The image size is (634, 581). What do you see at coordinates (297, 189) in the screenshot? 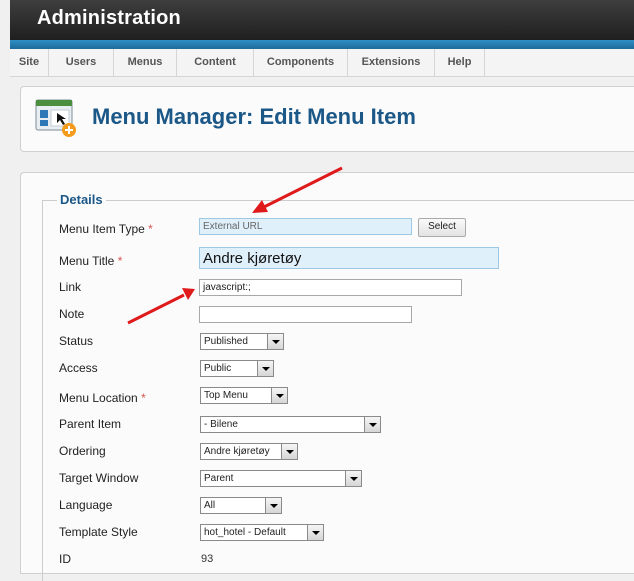
I see `annotation-arrow-type` at bounding box center [297, 189].